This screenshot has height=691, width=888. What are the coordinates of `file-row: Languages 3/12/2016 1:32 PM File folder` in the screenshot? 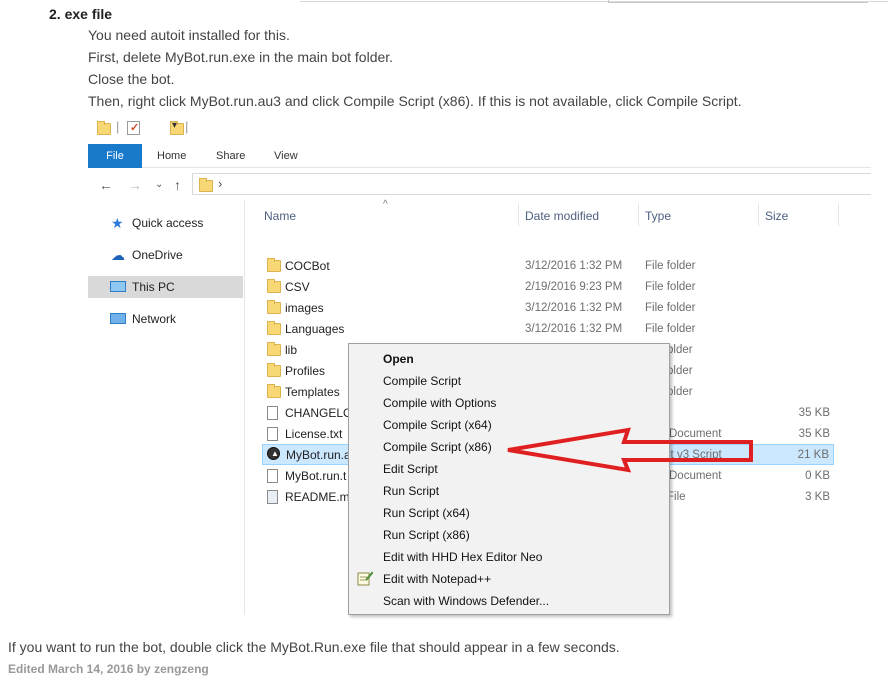 It's located at (548, 329).